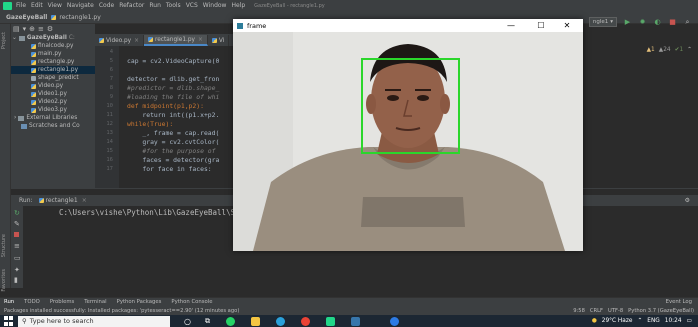  Describe the element at coordinates (53, 126) in the screenshot. I see `tree-scratches: Scratches and Co` at that location.